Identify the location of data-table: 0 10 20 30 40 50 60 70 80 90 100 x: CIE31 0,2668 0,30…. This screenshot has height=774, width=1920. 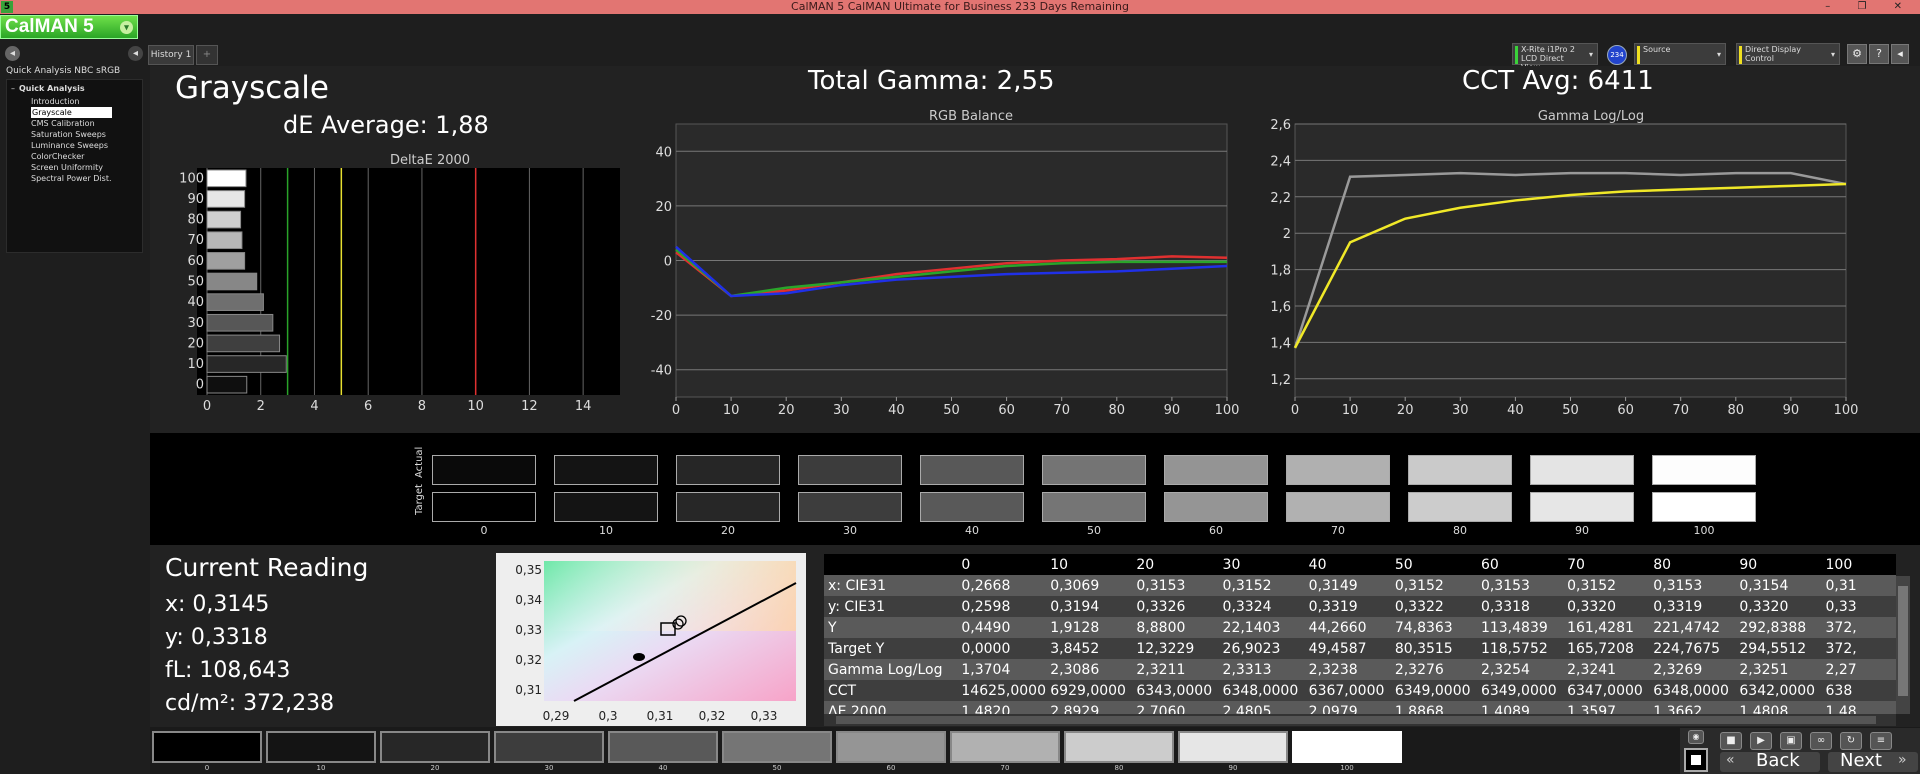
(1360, 634).